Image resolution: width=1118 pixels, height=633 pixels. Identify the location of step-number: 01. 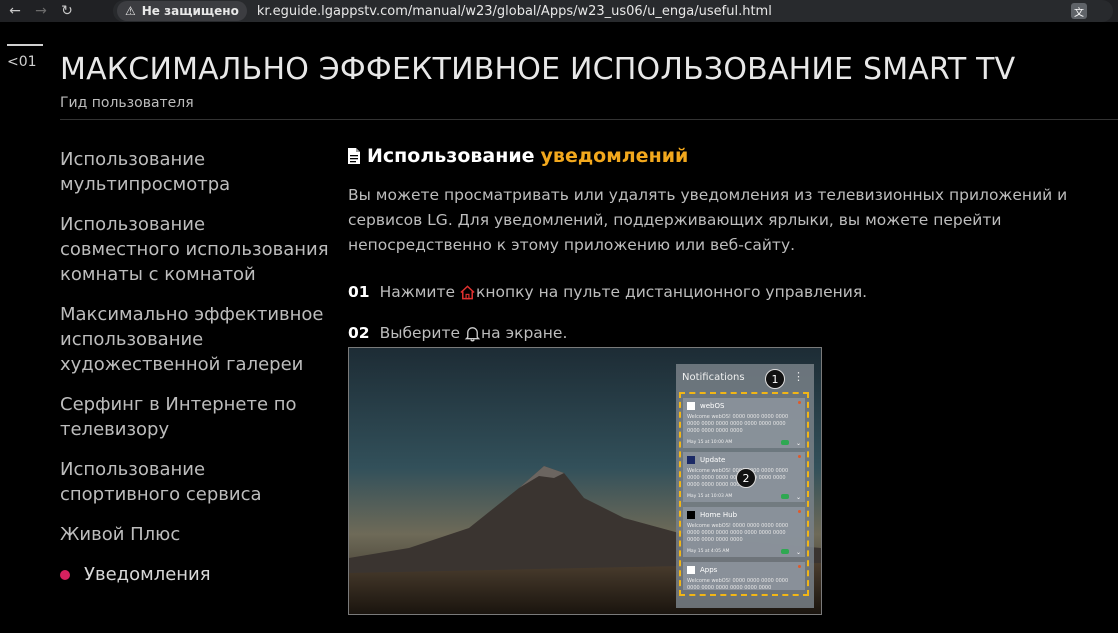
(359, 292).